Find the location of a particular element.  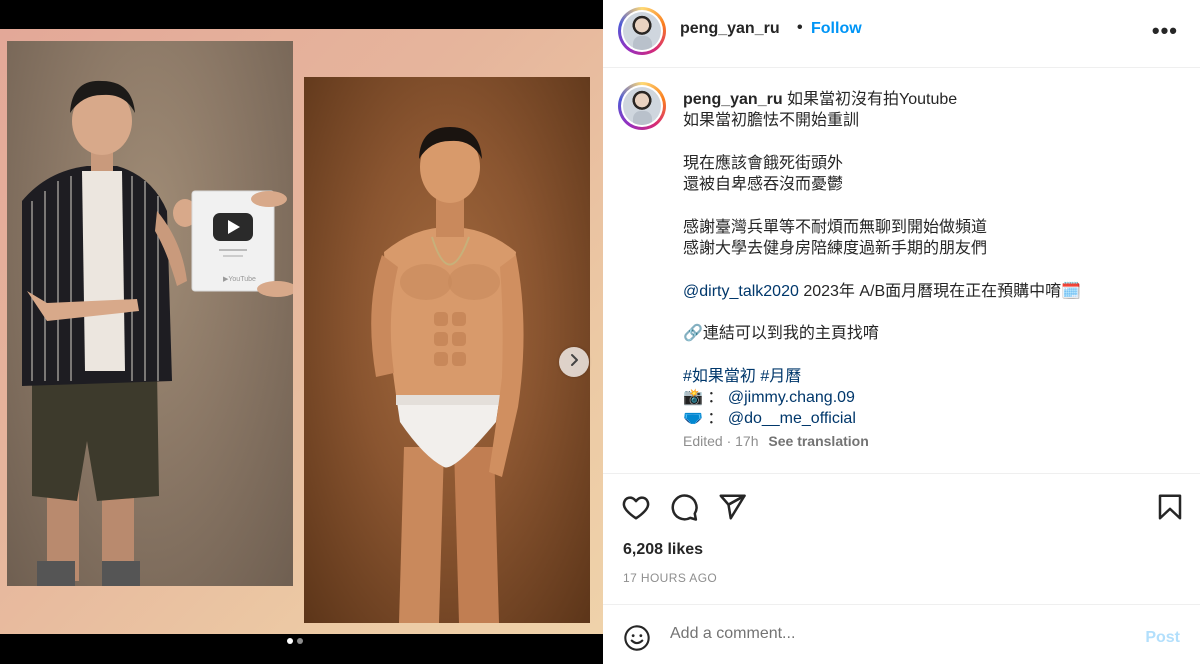

comment-icon is located at coordinates (684, 507).